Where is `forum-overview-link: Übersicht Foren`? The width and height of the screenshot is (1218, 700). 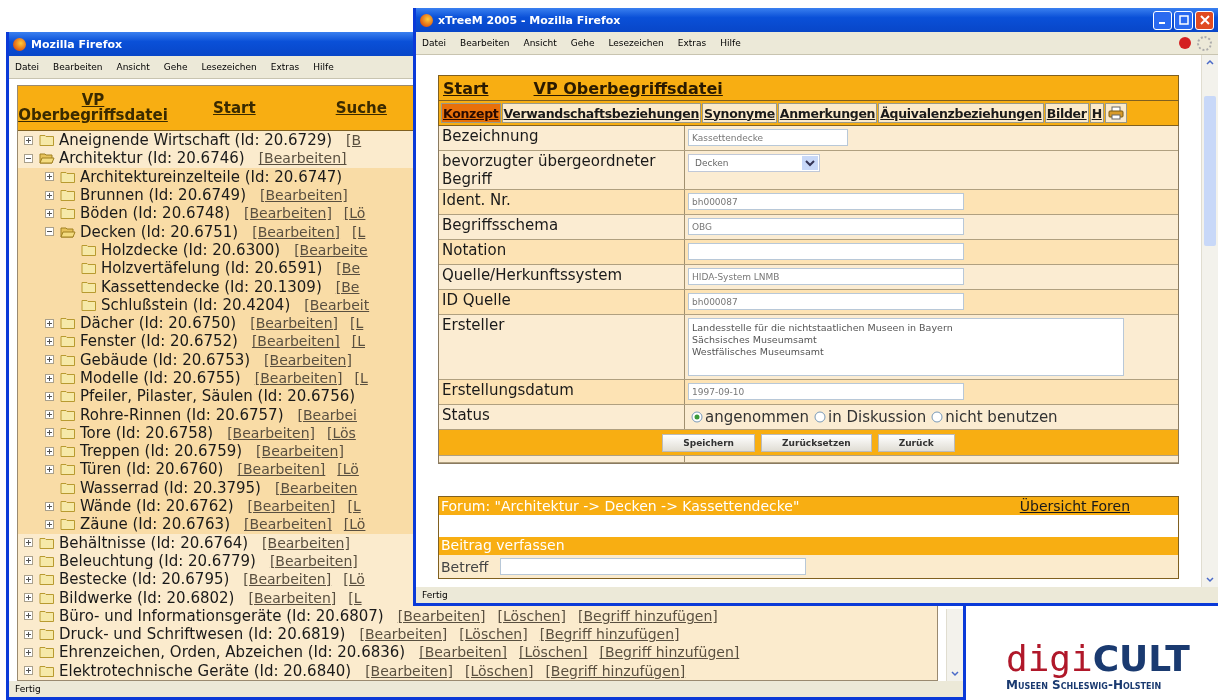 forum-overview-link: Übersicht Foren is located at coordinates (1074, 506).